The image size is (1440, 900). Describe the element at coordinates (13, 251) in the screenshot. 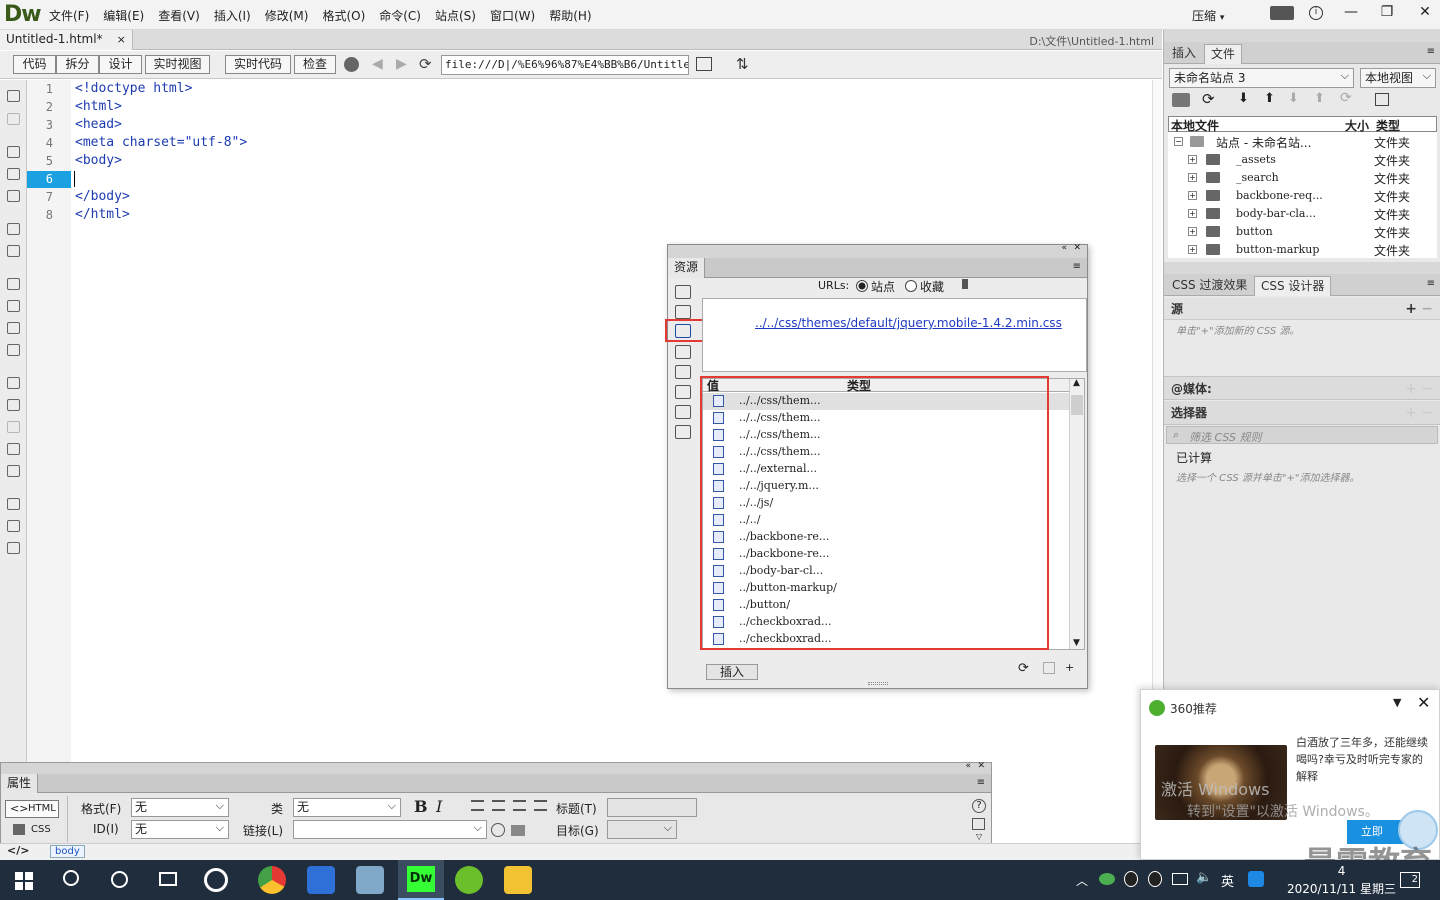

I see `balance-braces-icon` at that location.